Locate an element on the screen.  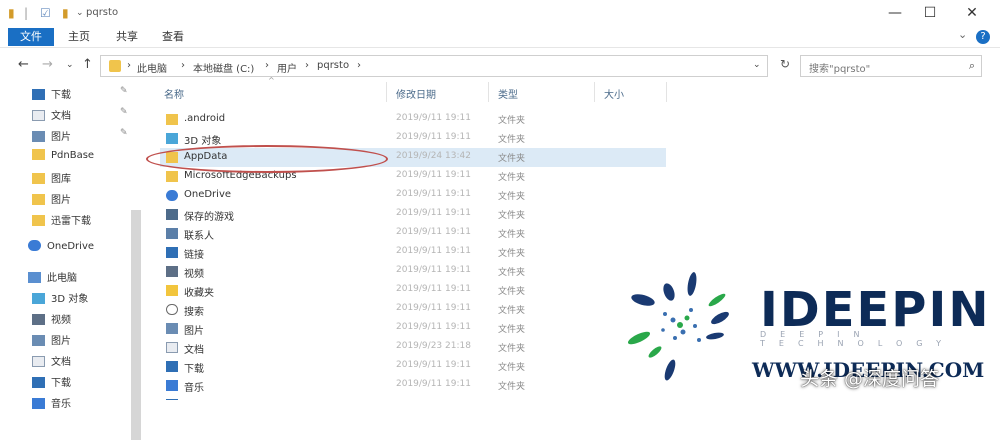
sort-indicator-icon: ^ is located at coordinates (271, 80).